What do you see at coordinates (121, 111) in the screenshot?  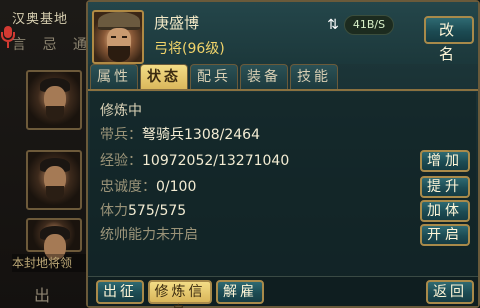 I see `status-section-title: 修炼中` at bounding box center [121, 111].